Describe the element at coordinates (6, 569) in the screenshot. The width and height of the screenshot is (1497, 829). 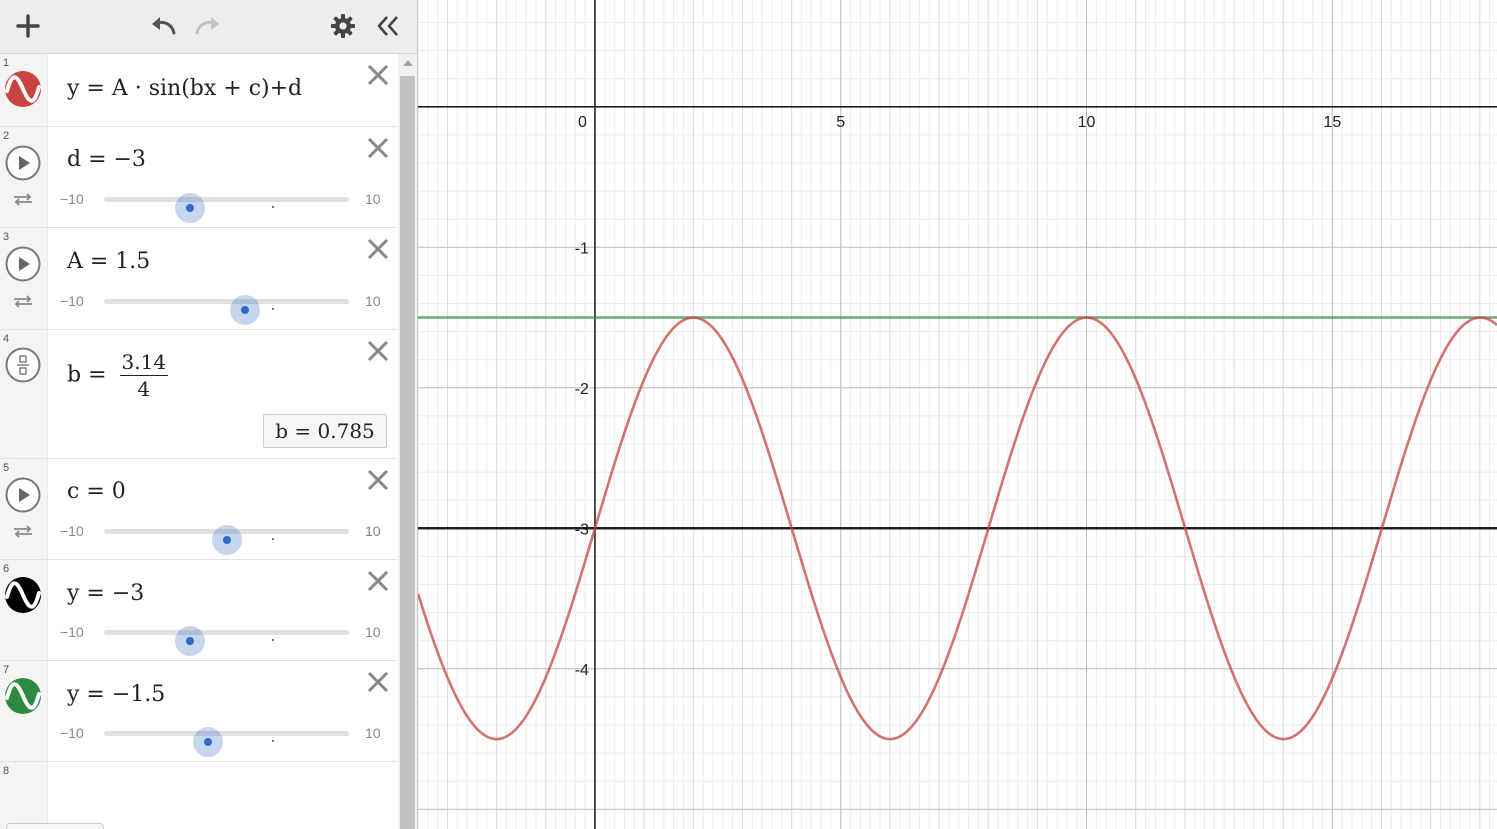
I see `expression-number: 6` at that location.